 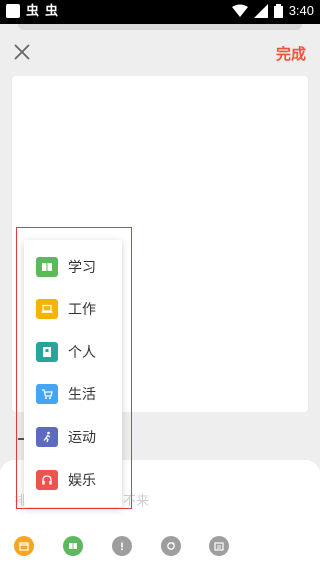 I want to click on menu-item-label: 工作, so click(x=82, y=309).